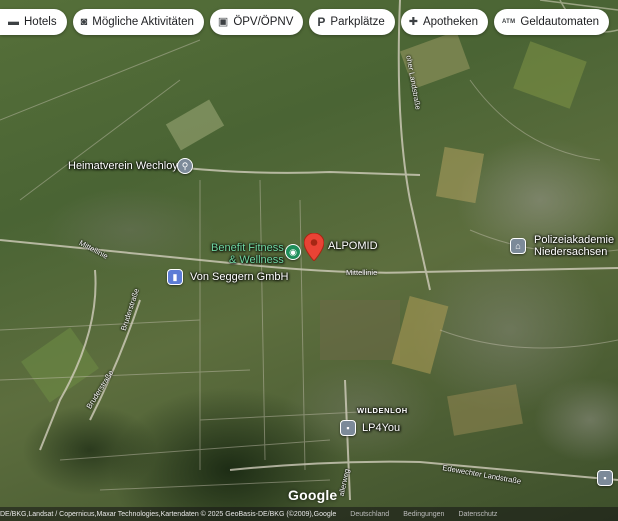 The image size is (618, 521). I want to click on country-link: Deutschland, so click(369, 514).